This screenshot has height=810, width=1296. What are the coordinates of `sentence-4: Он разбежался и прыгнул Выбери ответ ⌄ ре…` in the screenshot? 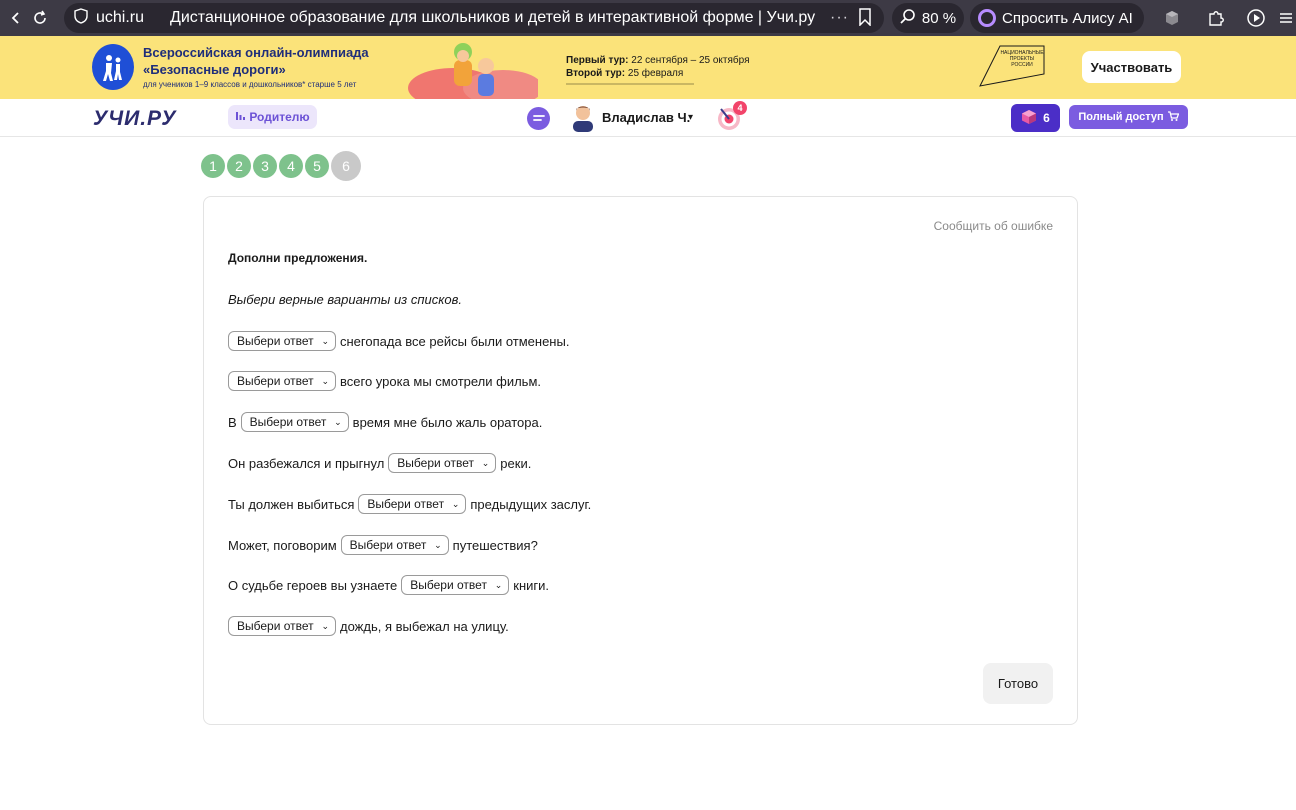 It's located at (381, 463).